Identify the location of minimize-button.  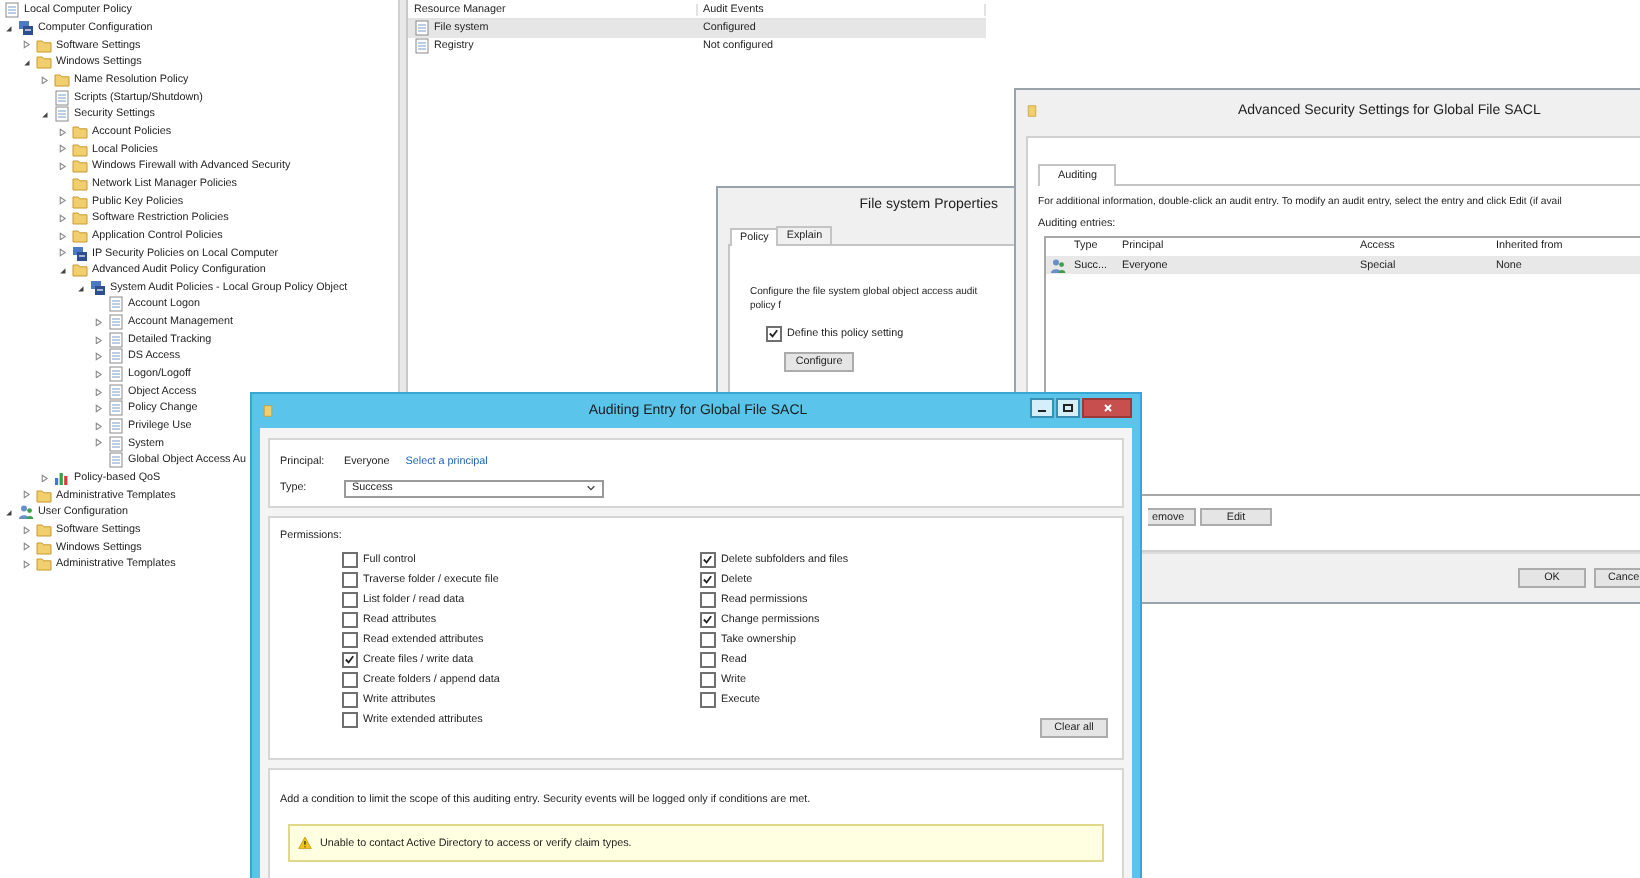
(1042, 408).